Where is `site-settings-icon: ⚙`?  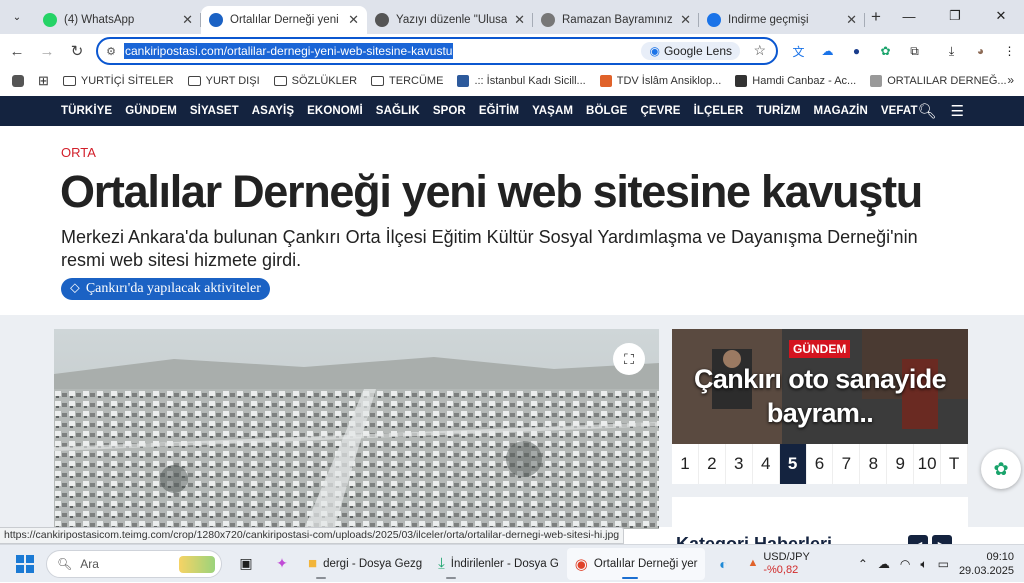 site-settings-icon: ⚙ is located at coordinates (111, 51).